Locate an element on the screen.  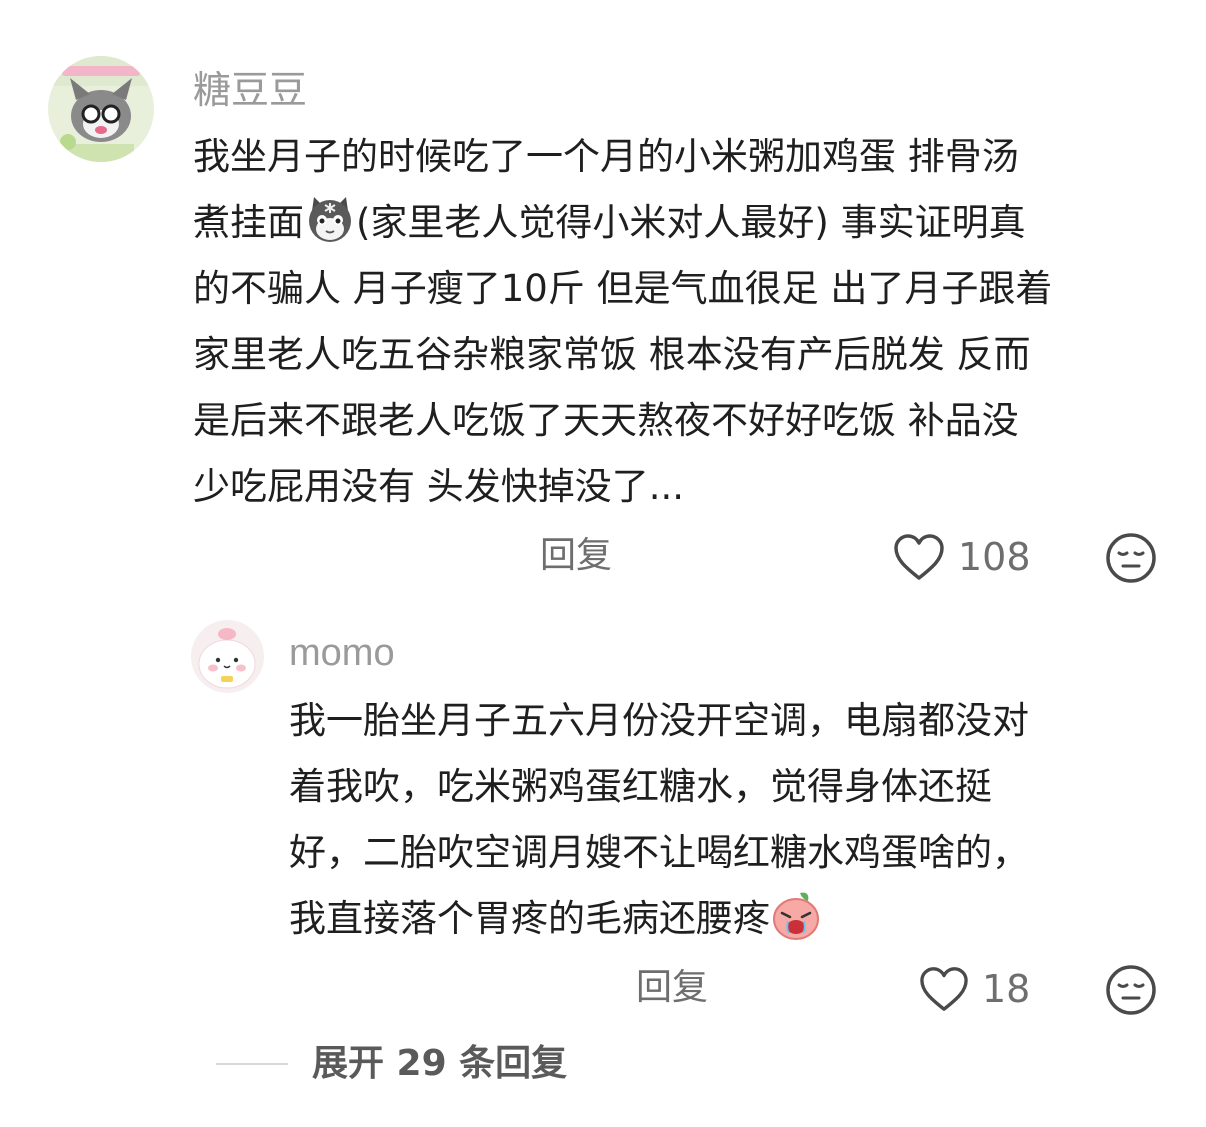
like-button: 108 is located at coordinates (961, 557).